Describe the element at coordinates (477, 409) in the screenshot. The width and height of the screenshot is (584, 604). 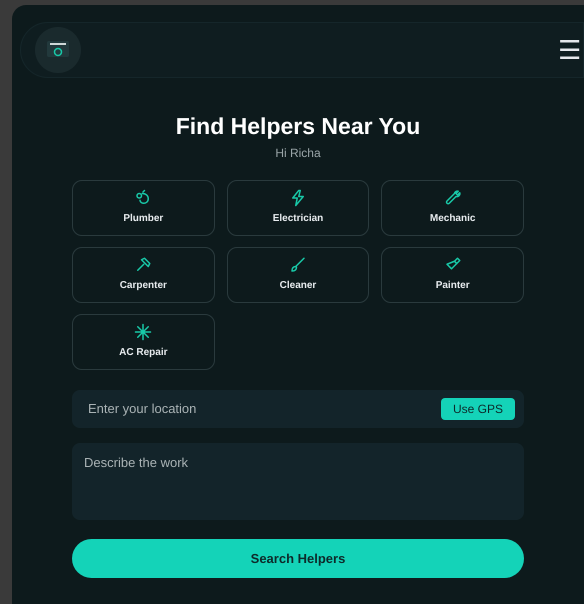
I see `use-gps-button: Use GPS` at that location.